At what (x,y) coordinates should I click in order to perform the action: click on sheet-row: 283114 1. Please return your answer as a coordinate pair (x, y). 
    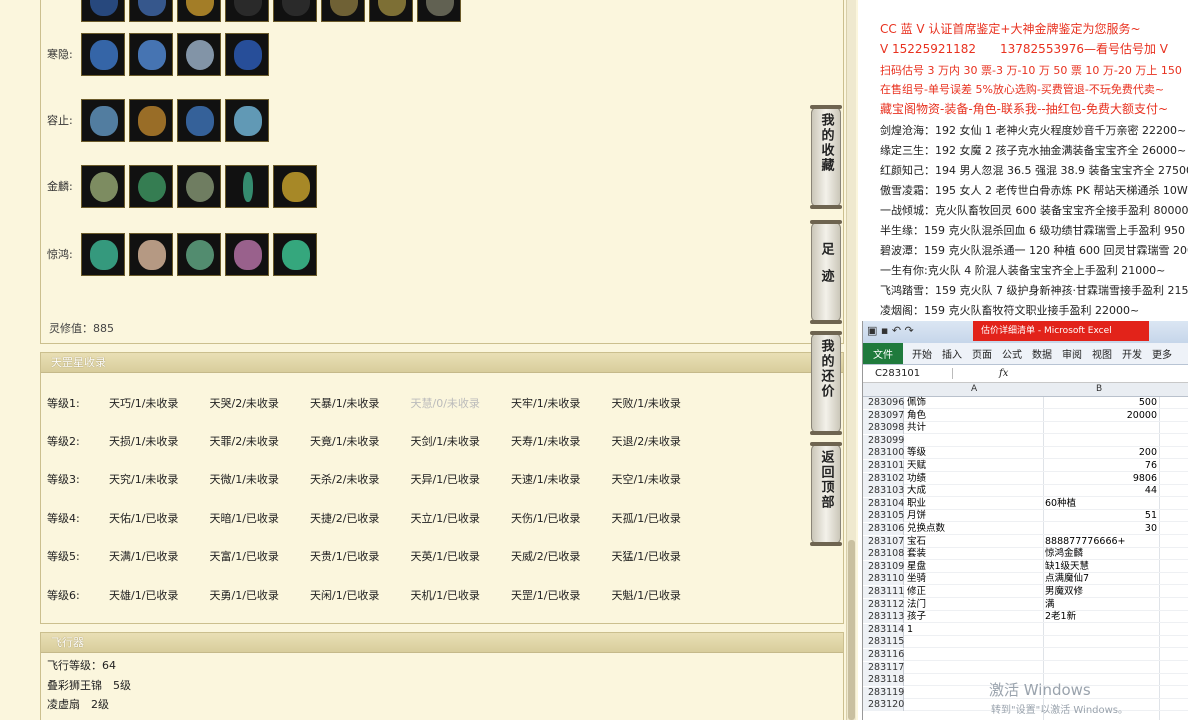
    Looking at the image, I should click on (1025, 629).